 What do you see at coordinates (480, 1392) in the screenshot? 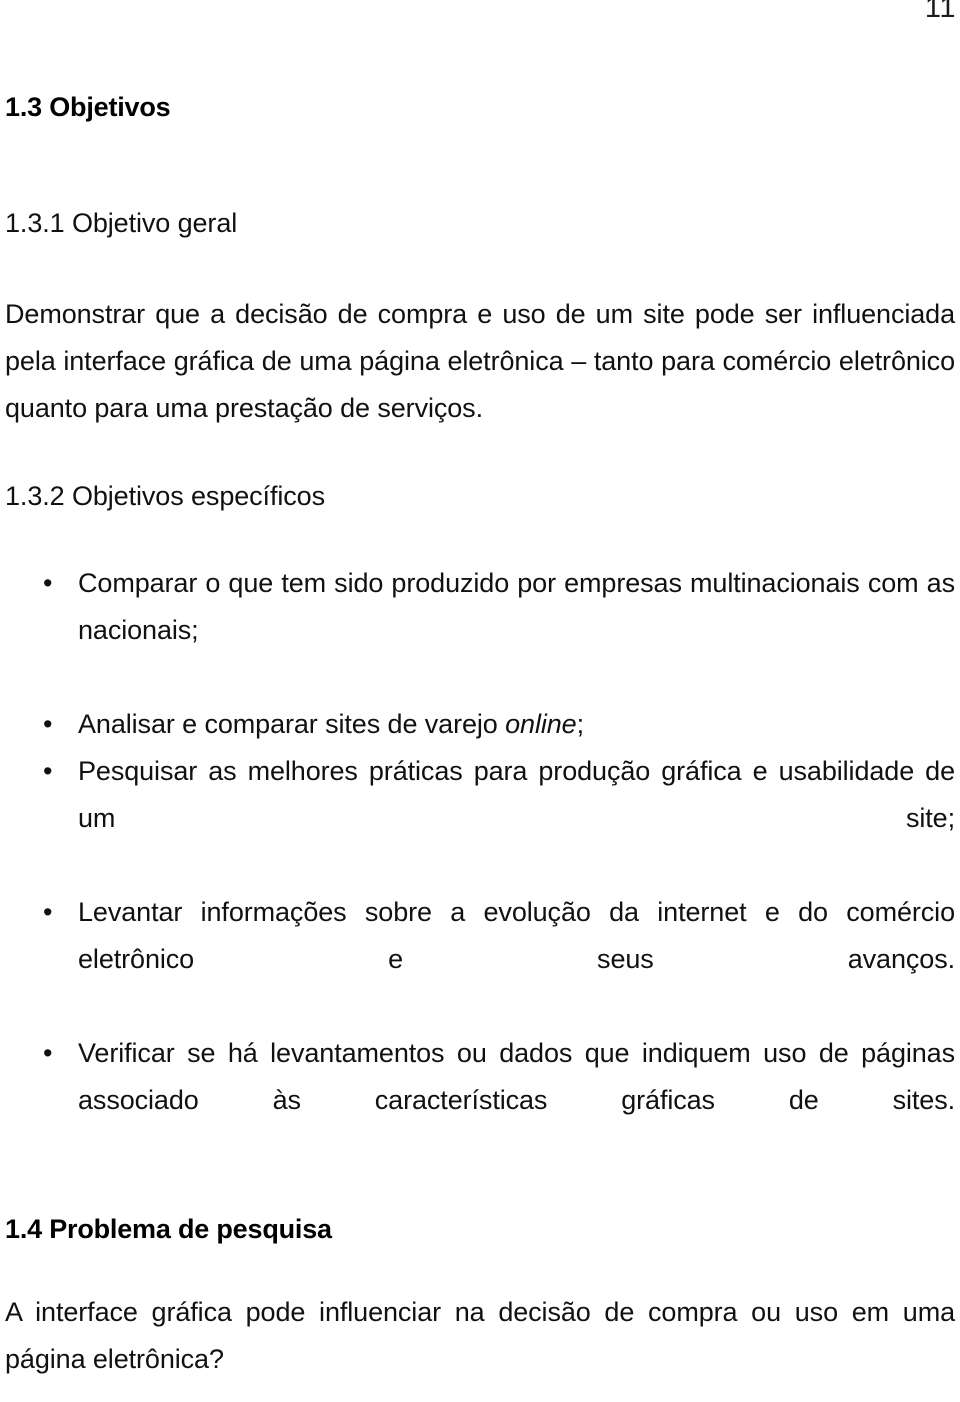
I see `spacer-before-hipoteses` at bounding box center [480, 1392].